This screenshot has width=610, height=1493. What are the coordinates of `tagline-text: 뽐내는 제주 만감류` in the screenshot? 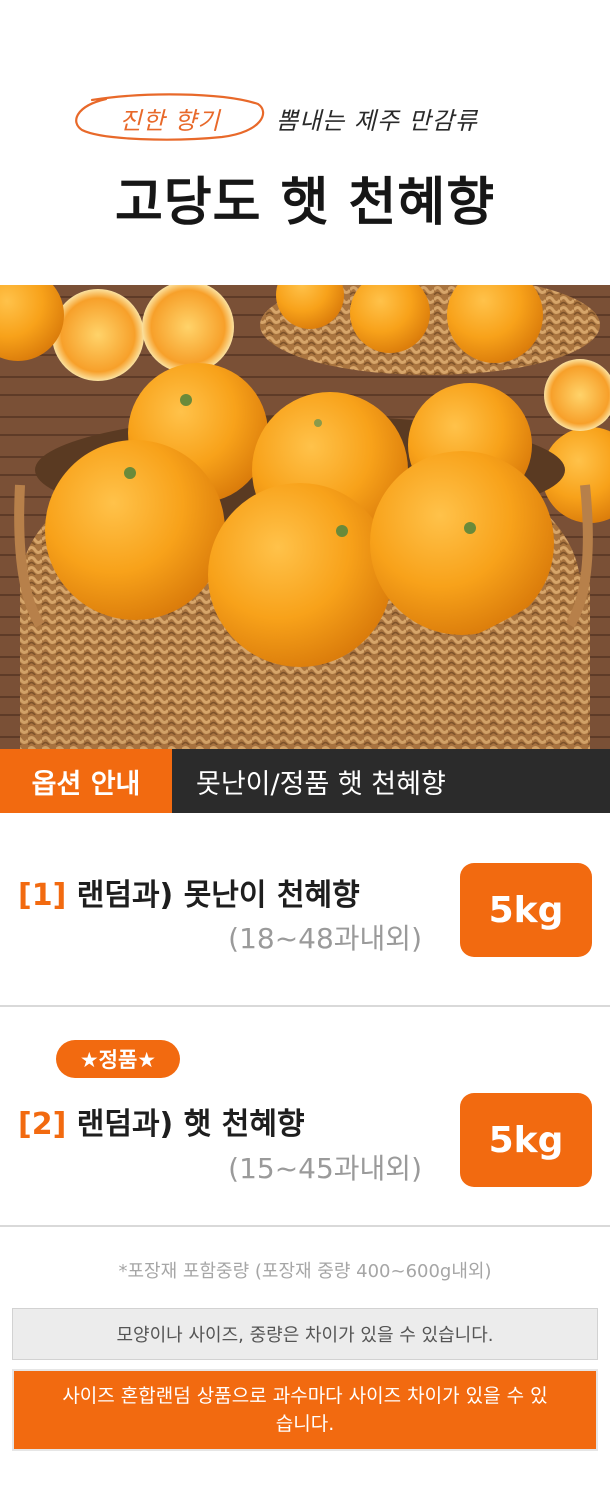 It's located at (377, 121).